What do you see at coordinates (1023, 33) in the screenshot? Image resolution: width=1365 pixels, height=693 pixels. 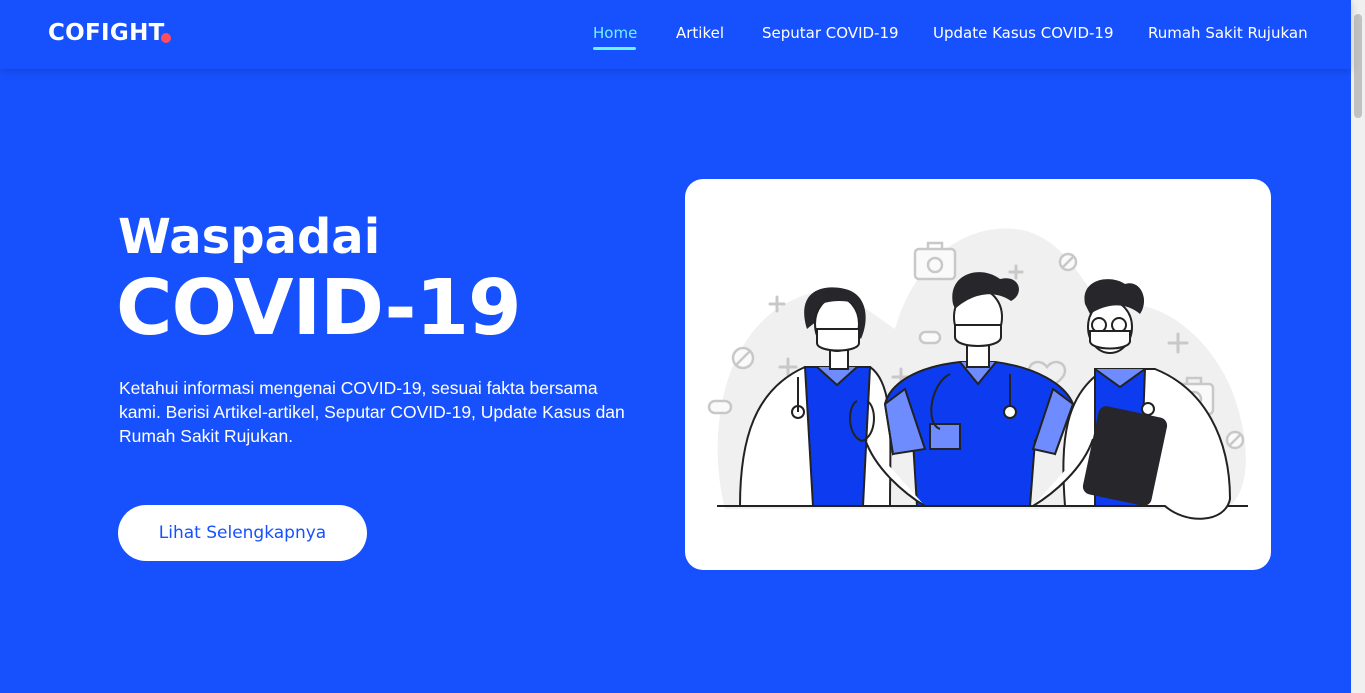 I see `nav-update-kasus: Update Kasus COVID-19` at bounding box center [1023, 33].